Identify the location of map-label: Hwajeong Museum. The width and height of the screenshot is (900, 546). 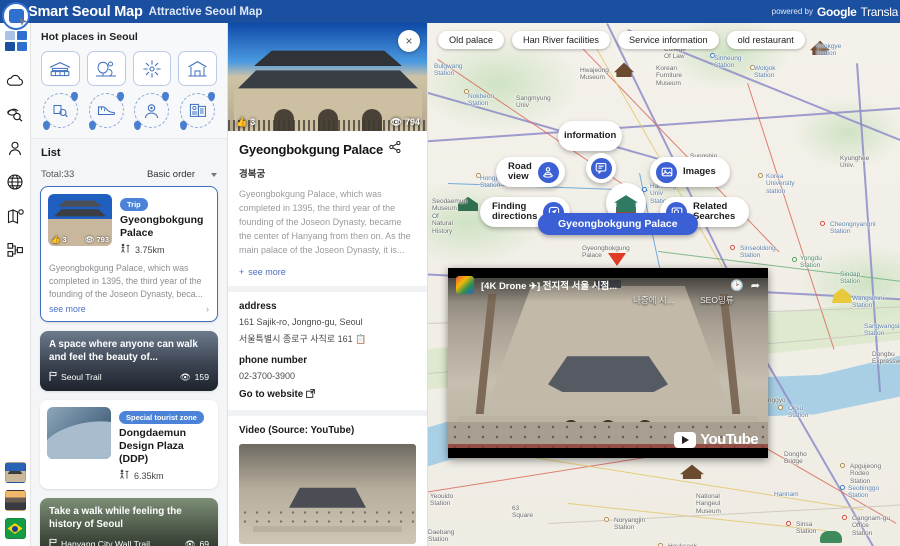
(594, 74).